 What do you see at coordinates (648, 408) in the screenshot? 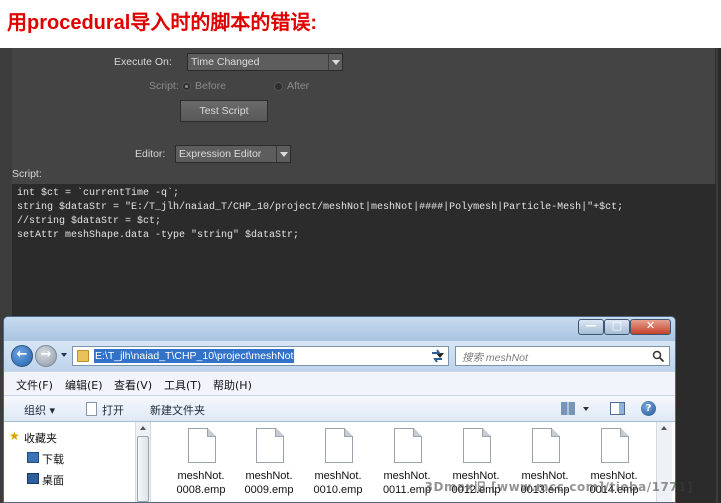
I see `help-icon: ?` at bounding box center [648, 408].